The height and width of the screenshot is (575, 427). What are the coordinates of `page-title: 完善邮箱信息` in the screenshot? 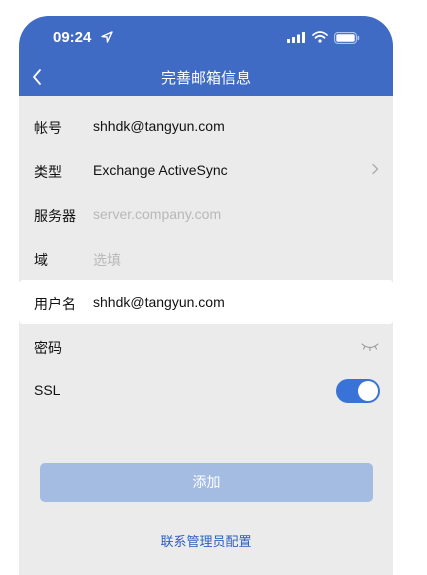 It's located at (205, 78).